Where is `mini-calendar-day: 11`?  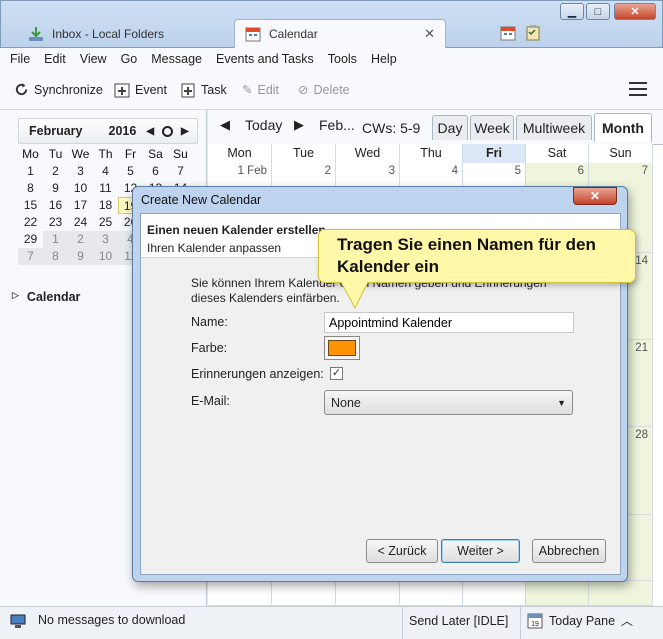 mini-calendar-day: 11 is located at coordinates (105, 188).